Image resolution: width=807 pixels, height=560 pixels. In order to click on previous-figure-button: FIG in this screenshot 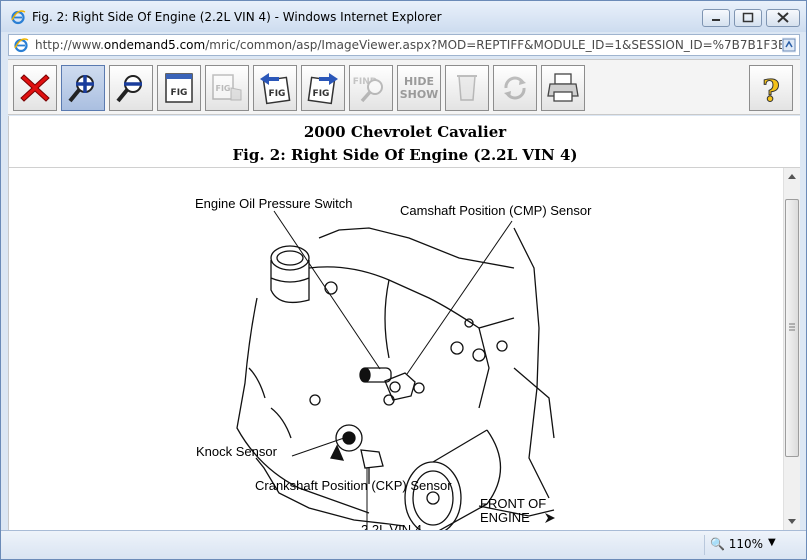, I will do `click(275, 88)`.